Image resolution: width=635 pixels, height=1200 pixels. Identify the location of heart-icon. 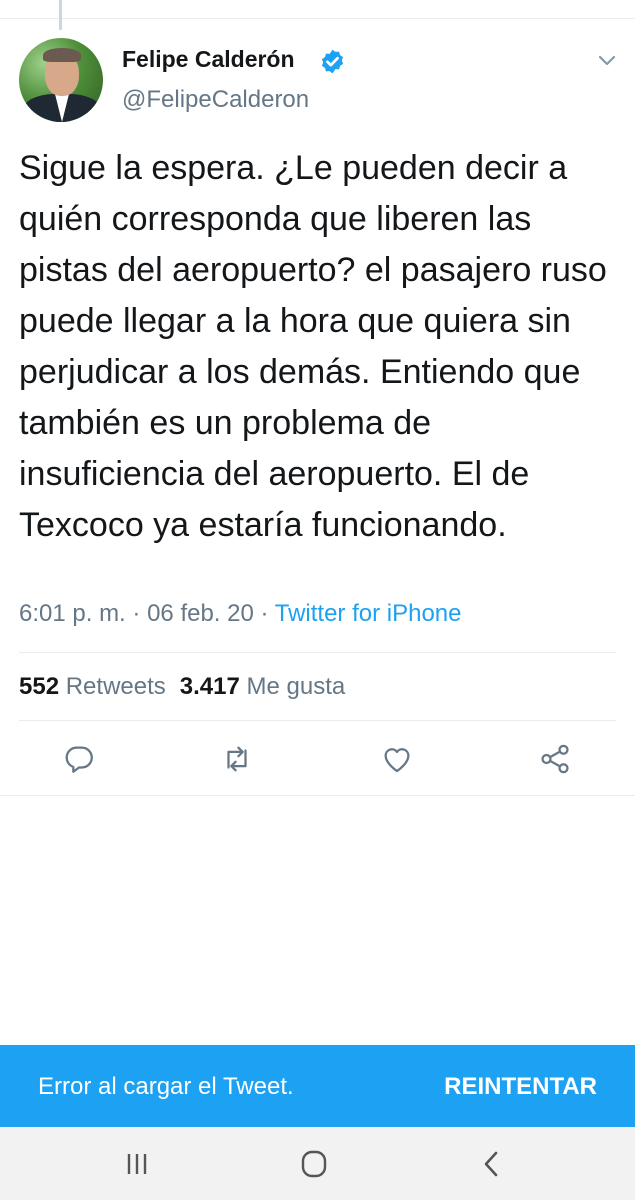
(397, 759).